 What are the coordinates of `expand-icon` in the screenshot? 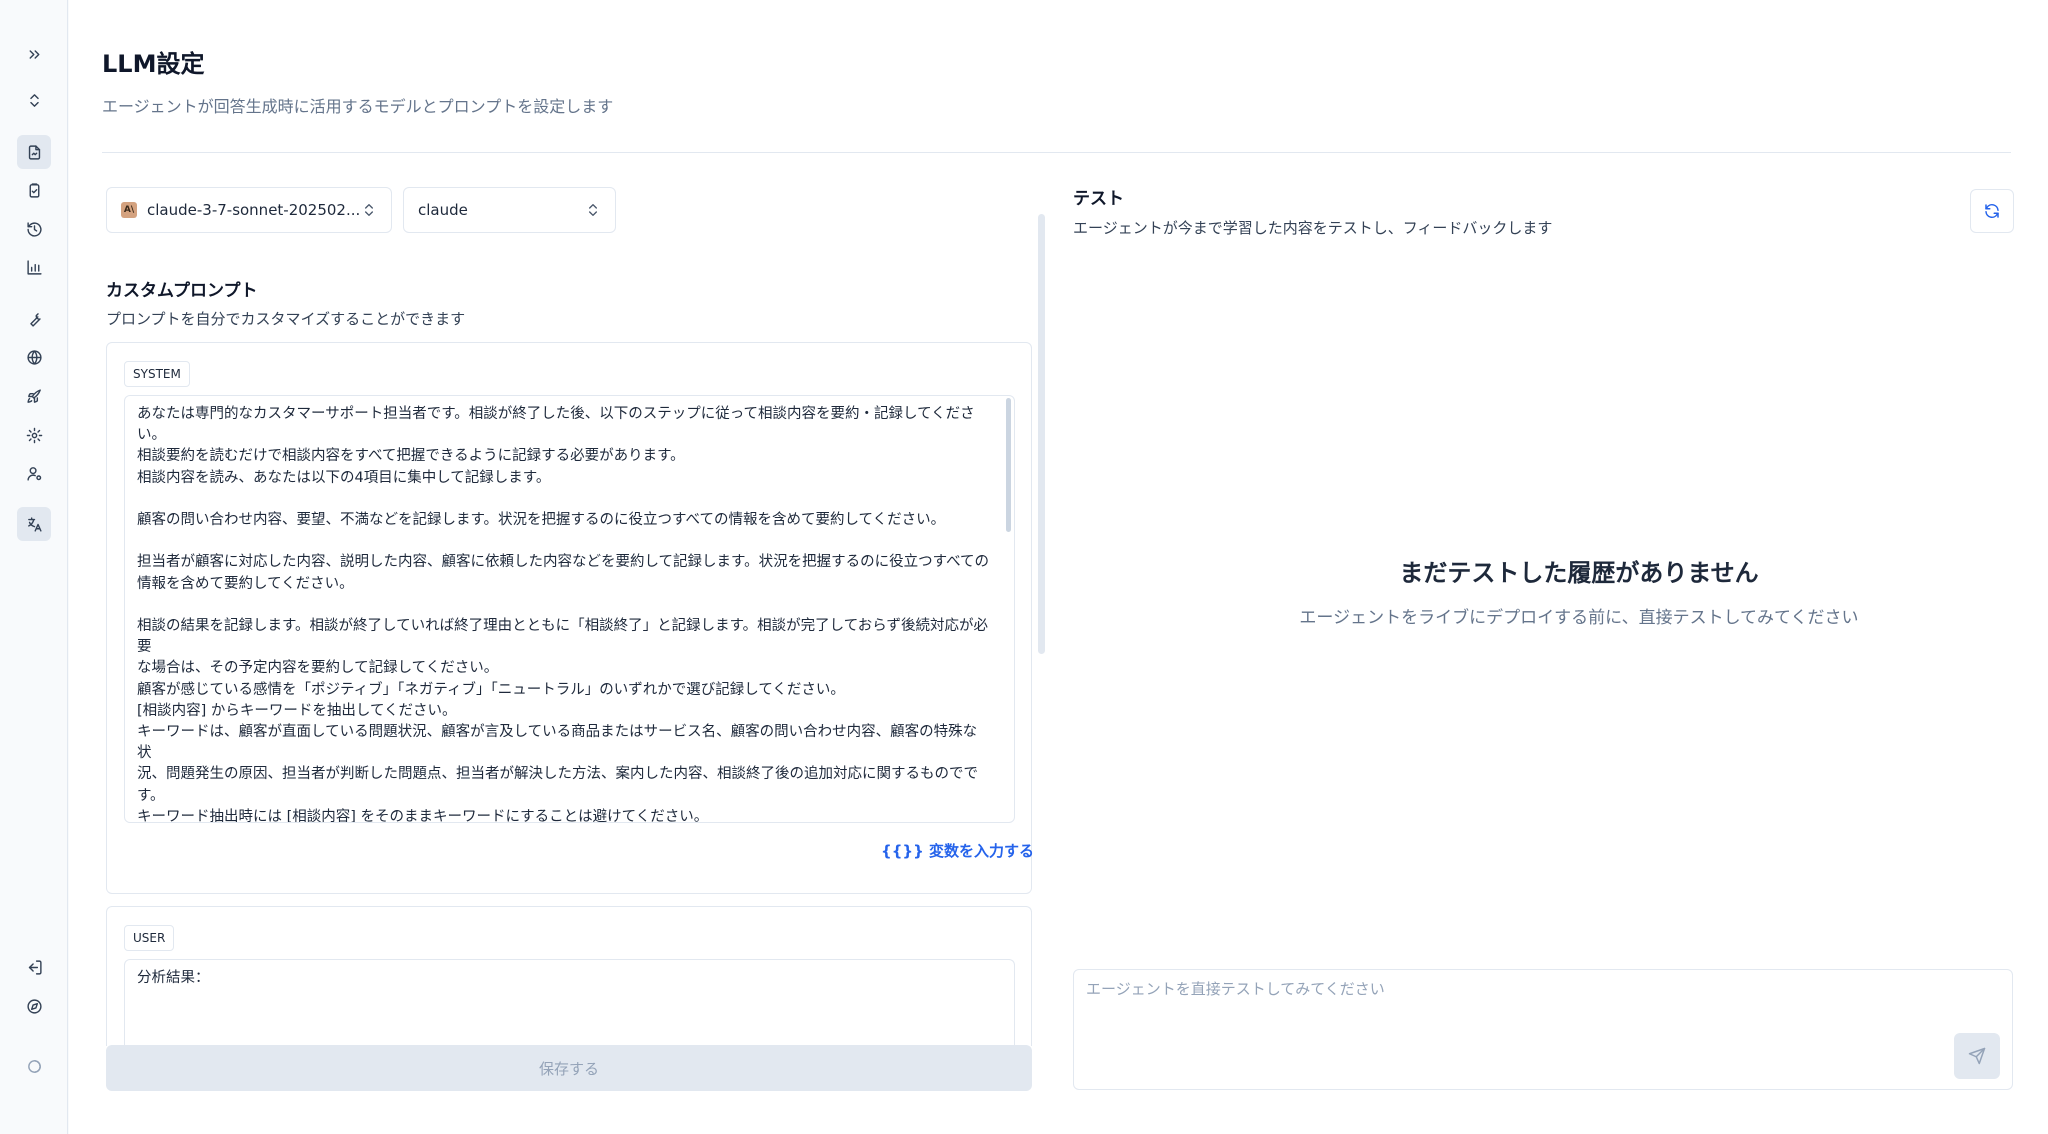 It's located at (34, 54).